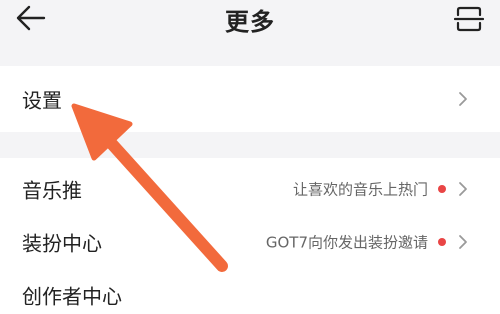 This screenshot has width=500, height=314. Describe the element at coordinates (346, 242) in the screenshot. I see `menu-item-subtitle: GOT7向你发出装扮邀请` at that location.